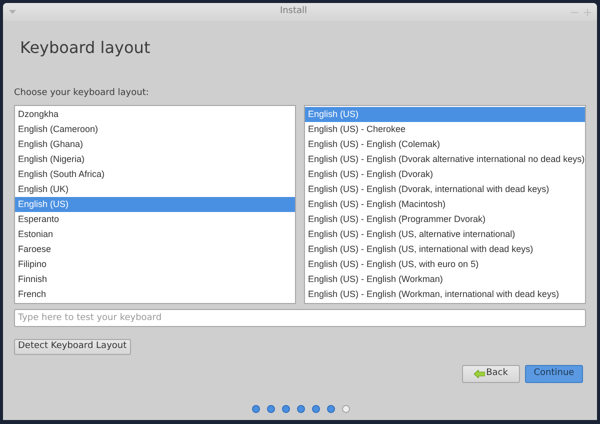 The image size is (600, 424). Describe the element at coordinates (155, 249) in the screenshot. I see `list-item: Faroese` at that location.